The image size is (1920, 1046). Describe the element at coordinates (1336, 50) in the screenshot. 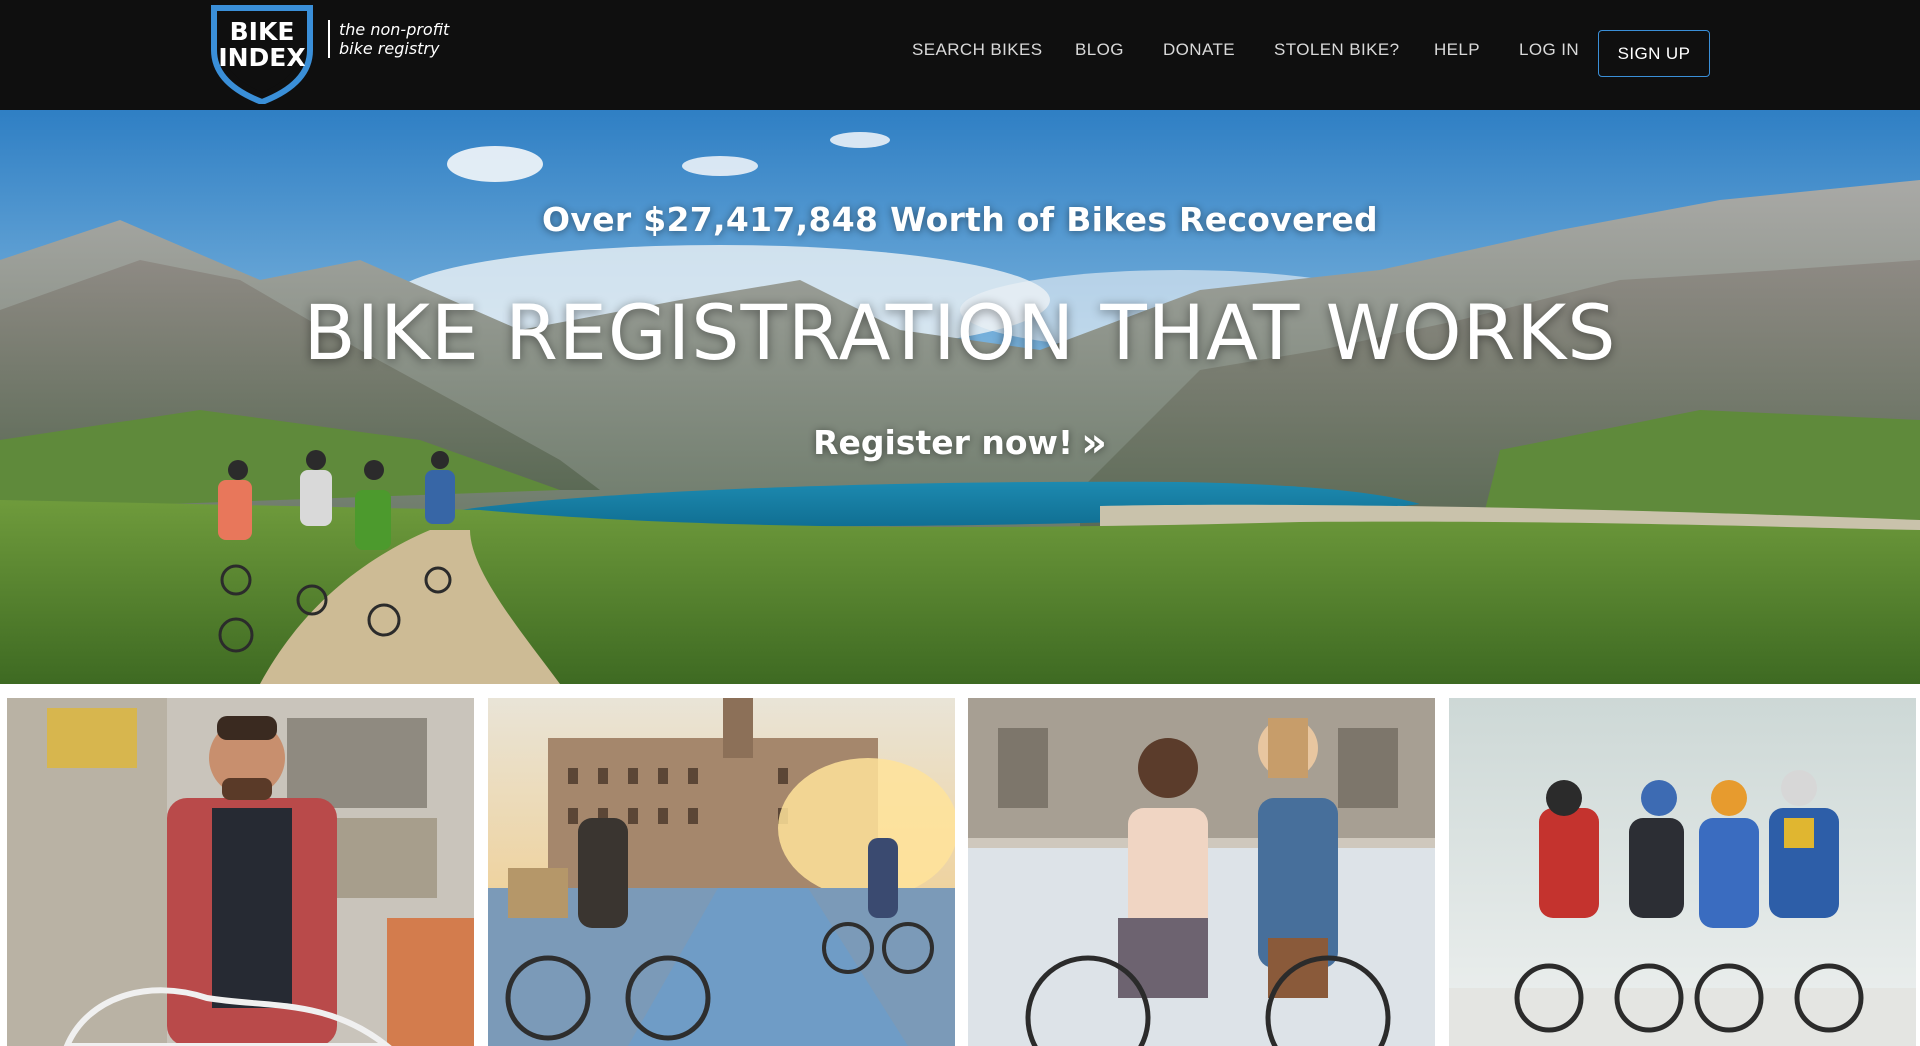

I see `nav-stolen-bike-link: STOLEN BIKE?` at that location.